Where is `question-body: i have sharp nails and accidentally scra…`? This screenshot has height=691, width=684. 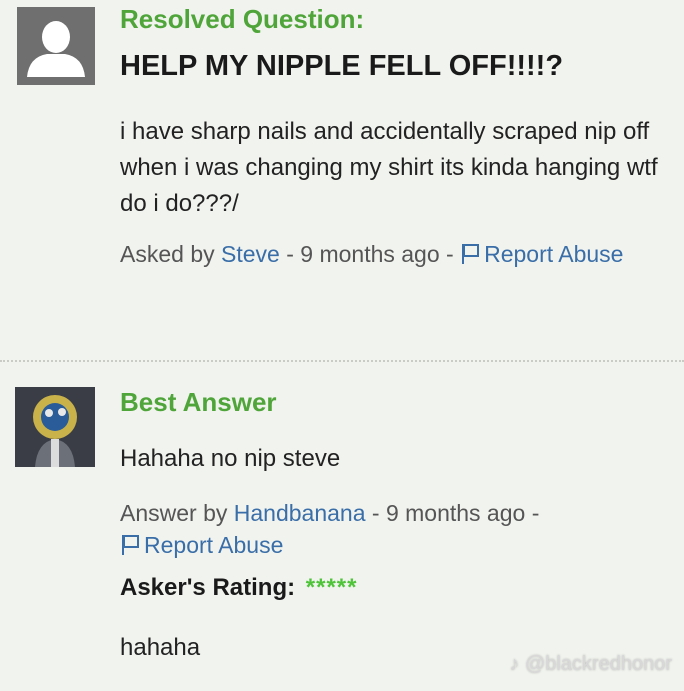 question-body: i have sharp nails and accidentally scra… is located at coordinates (389, 167).